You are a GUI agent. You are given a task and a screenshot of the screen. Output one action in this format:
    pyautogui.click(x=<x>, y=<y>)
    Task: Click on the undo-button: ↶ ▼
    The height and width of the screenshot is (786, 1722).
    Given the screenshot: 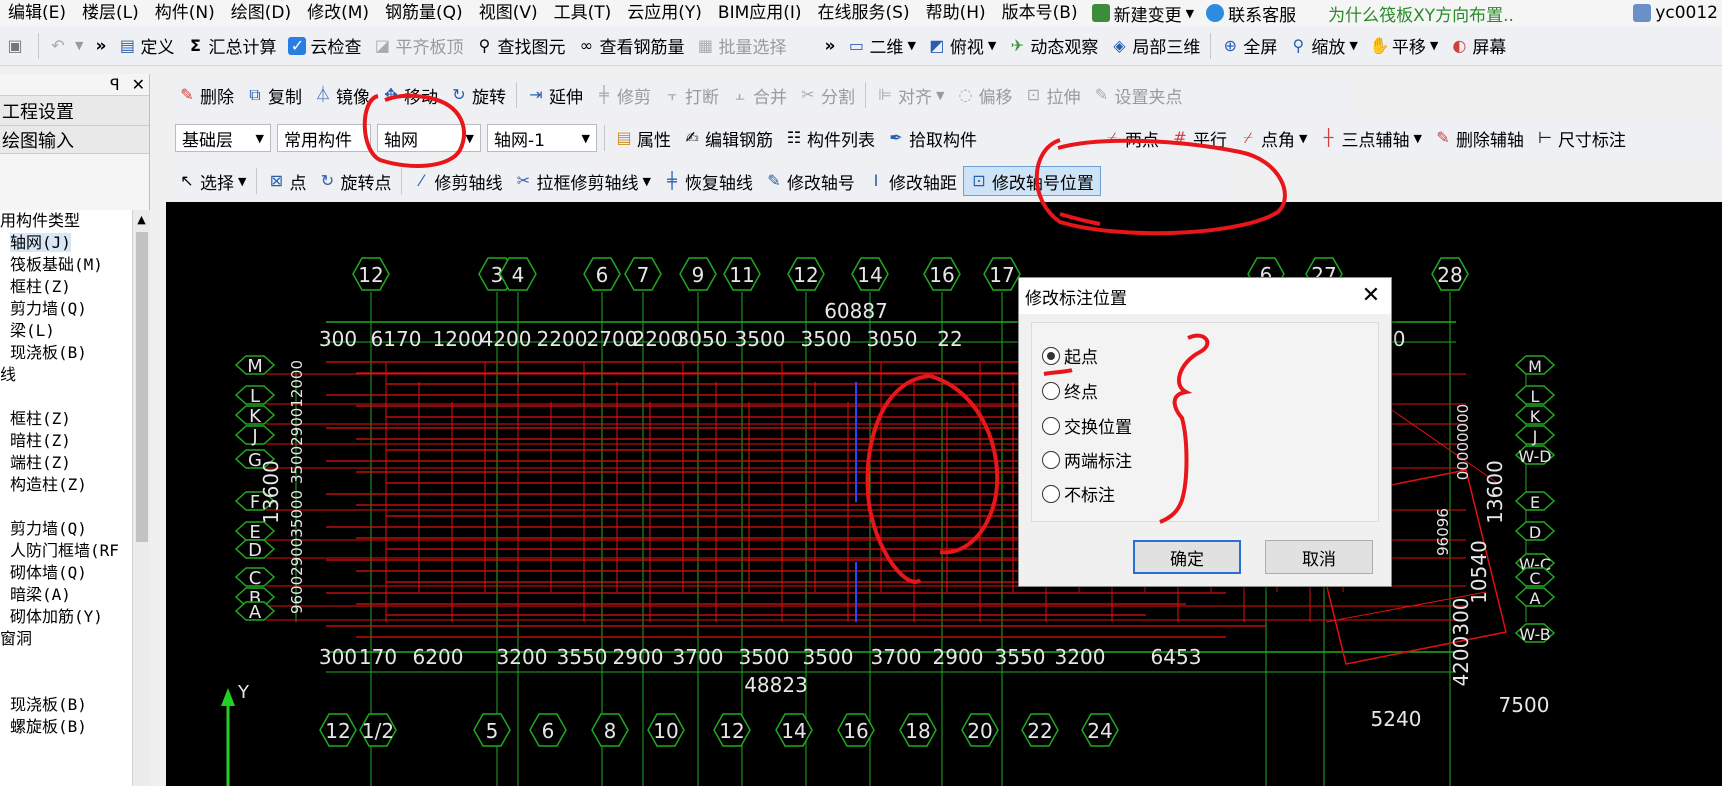 What is the action you would take?
    pyautogui.click(x=66, y=46)
    